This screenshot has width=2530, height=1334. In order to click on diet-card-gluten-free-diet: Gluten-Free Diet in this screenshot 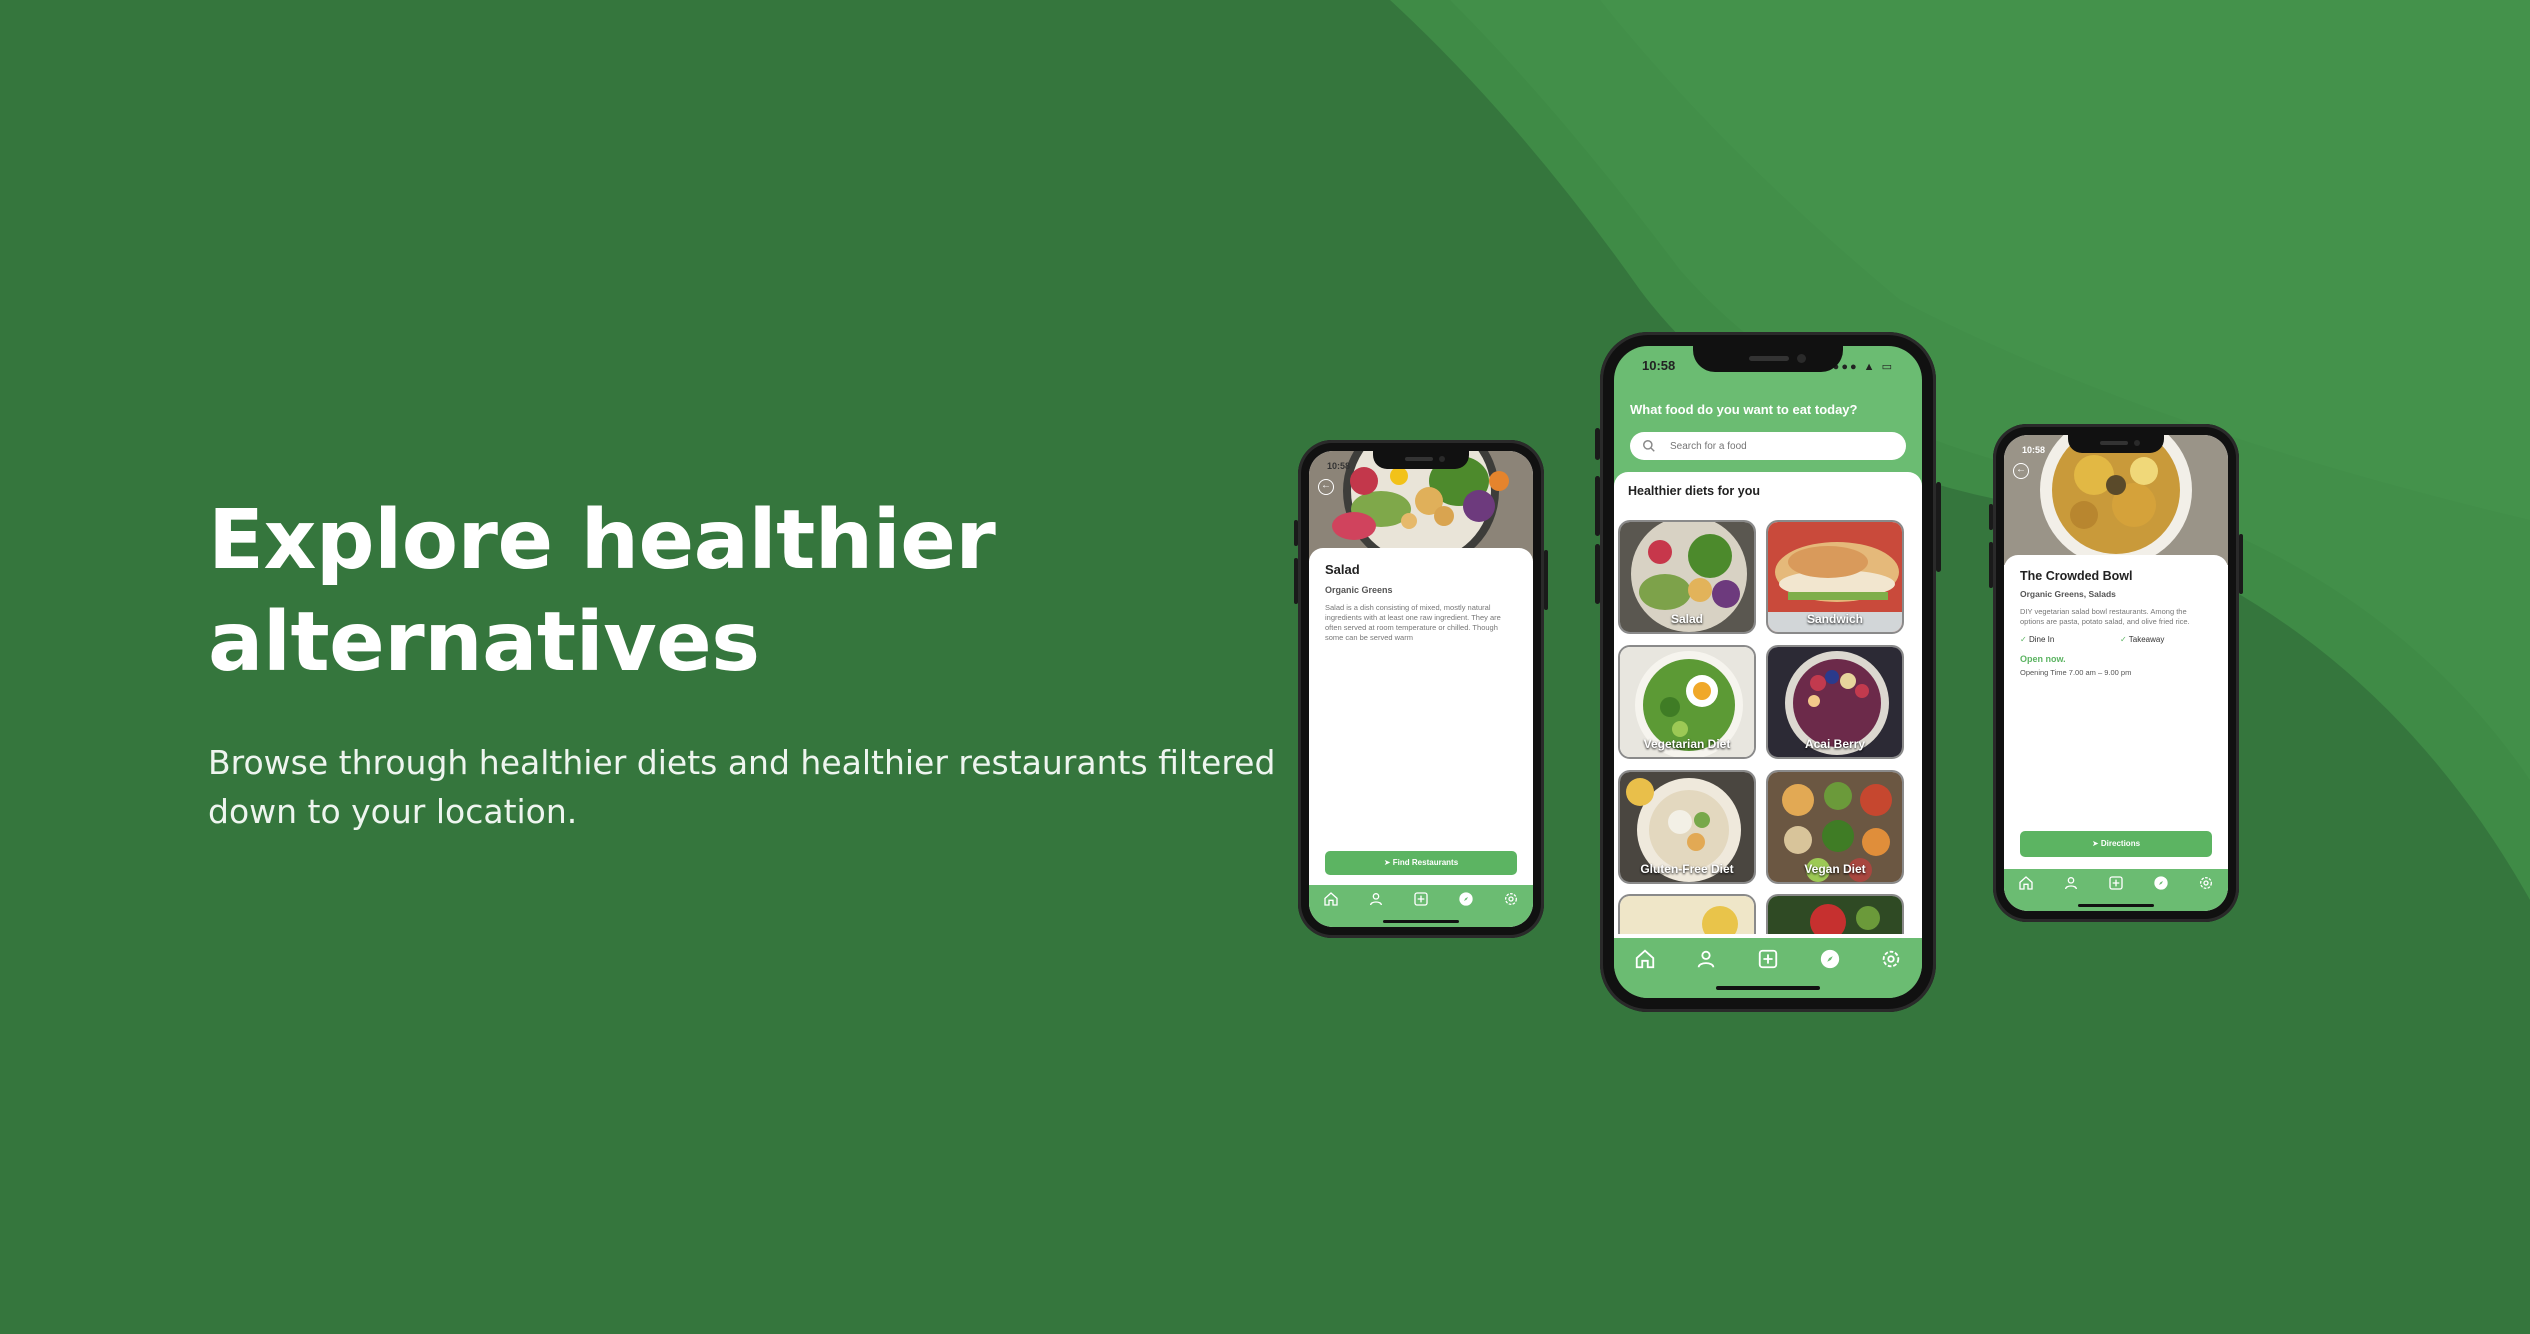, I will do `click(1687, 827)`.